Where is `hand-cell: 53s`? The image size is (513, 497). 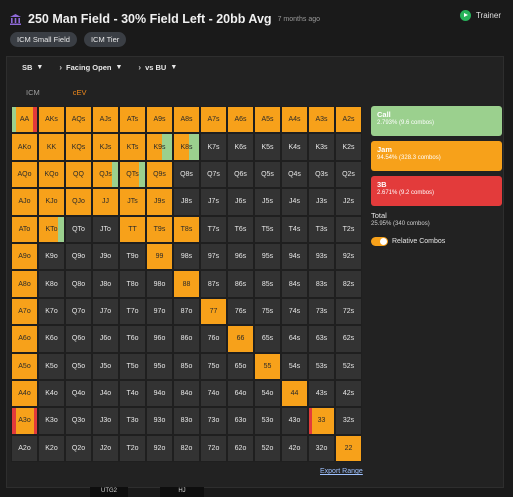 hand-cell: 53s is located at coordinates (321, 366).